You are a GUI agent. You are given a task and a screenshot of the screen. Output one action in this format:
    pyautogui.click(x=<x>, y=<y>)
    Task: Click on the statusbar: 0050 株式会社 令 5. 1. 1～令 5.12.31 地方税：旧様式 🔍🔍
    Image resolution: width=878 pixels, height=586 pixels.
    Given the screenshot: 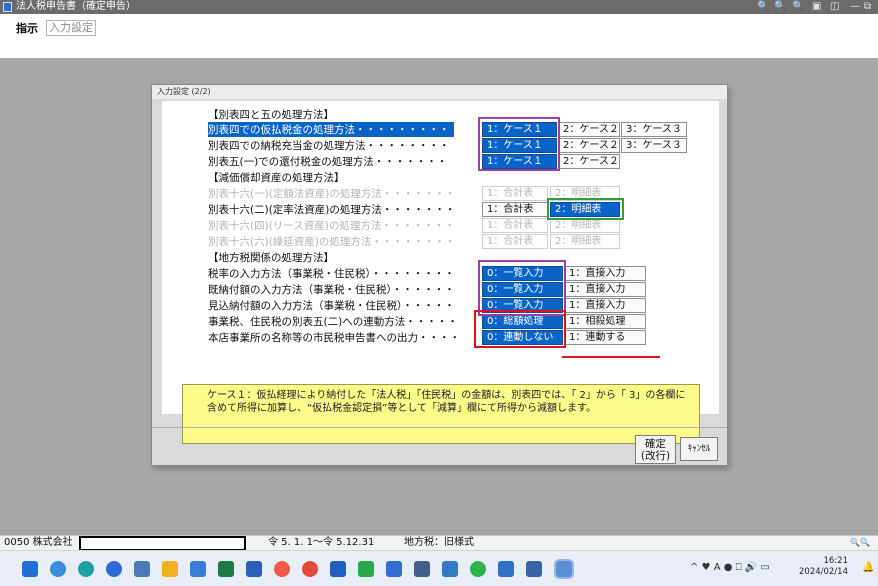 What is the action you would take?
    pyautogui.click(x=439, y=543)
    